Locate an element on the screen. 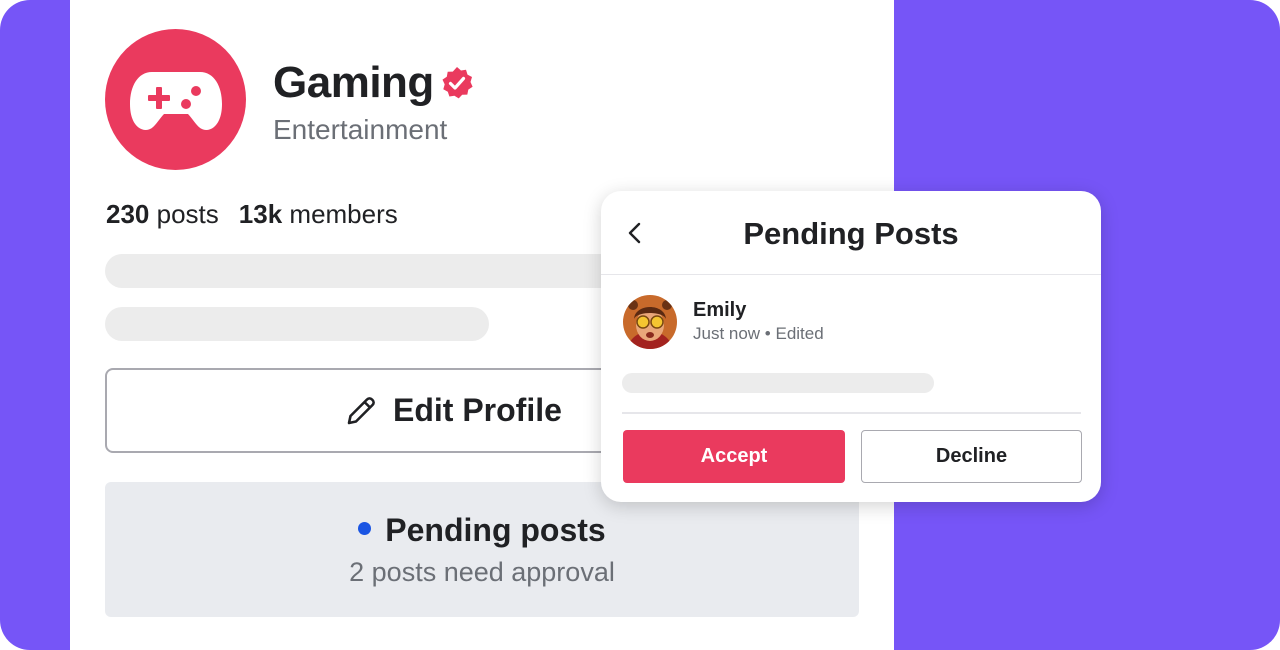 This screenshot has width=1280, height=650. pending-posts-title: Pending posts is located at coordinates (495, 530).